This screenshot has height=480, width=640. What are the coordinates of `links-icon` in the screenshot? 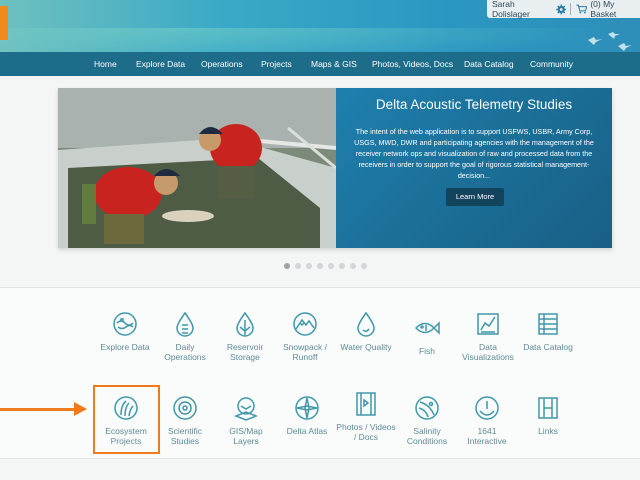 It's located at (548, 408).